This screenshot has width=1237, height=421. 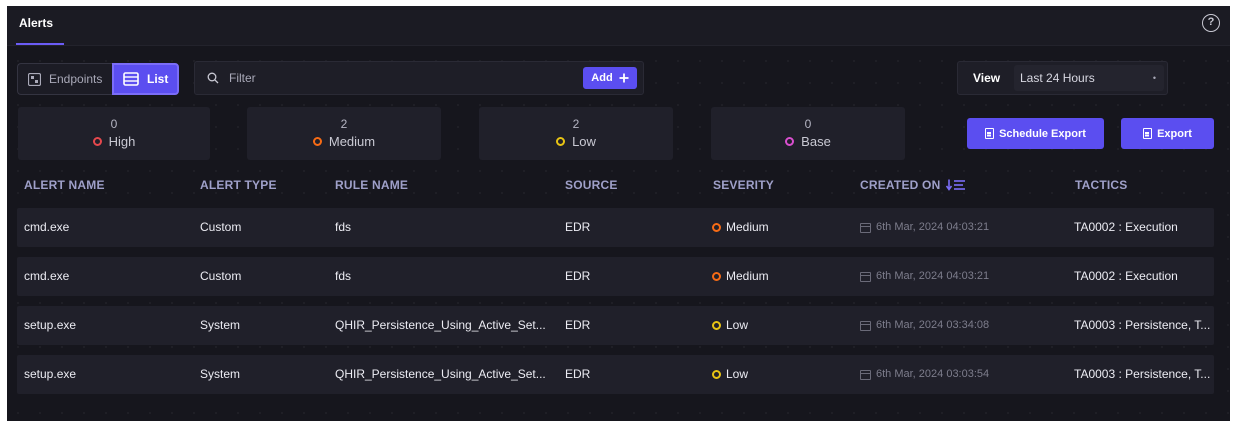 I want to click on add-filter-button: Add, so click(x=610, y=78).